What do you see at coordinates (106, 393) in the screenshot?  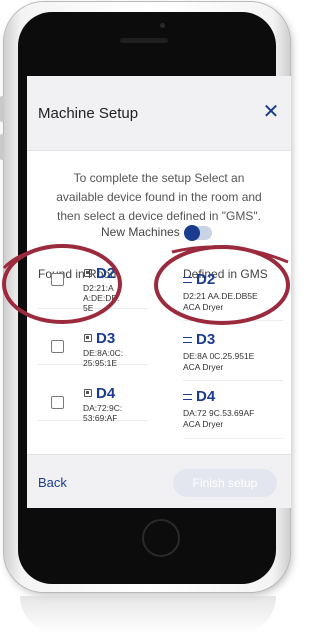 I see `found-device-name: D4` at bounding box center [106, 393].